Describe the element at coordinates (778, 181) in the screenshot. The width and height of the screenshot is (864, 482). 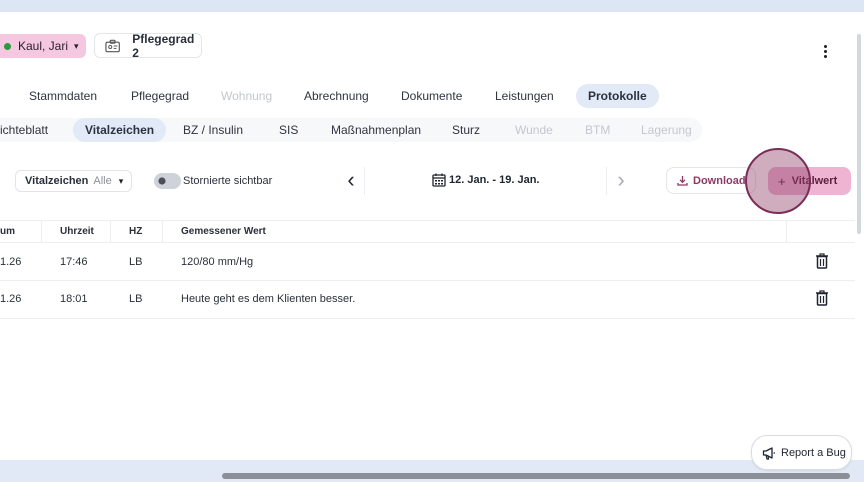
I see `click-indicator` at that location.